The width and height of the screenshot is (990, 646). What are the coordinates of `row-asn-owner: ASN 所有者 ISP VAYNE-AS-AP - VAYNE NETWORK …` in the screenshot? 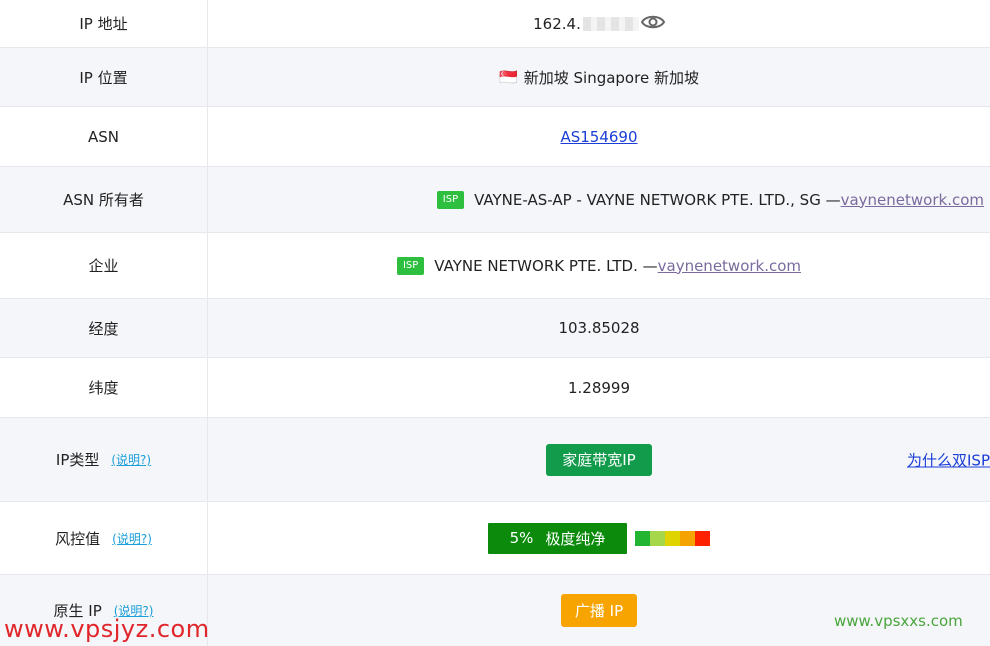 It's located at (495, 200).